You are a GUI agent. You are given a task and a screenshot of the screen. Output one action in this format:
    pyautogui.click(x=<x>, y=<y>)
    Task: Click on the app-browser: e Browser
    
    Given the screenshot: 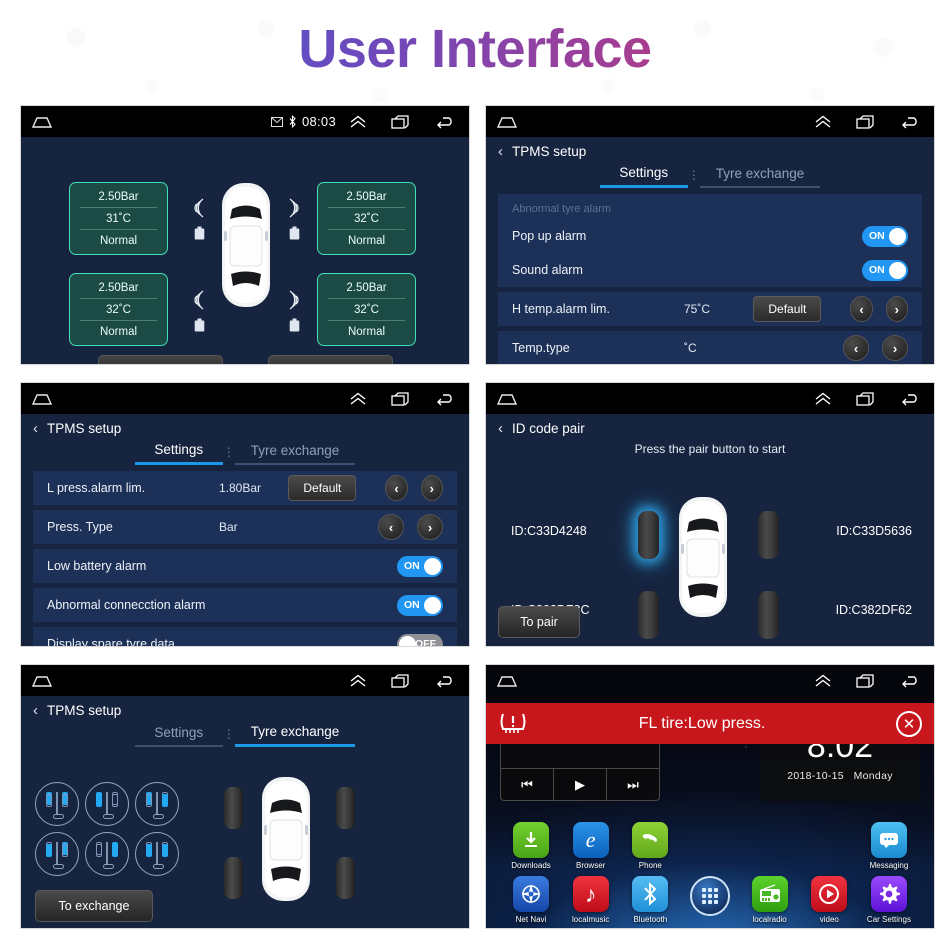 What is the action you would take?
    pyautogui.click(x=591, y=846)
    